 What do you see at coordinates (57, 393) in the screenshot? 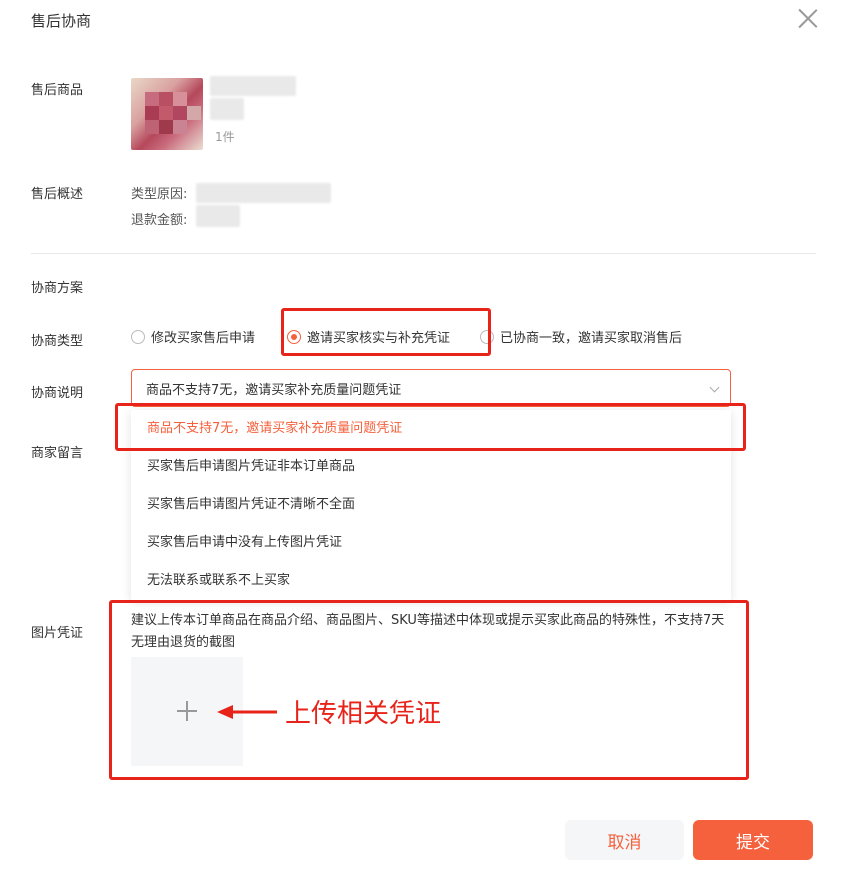
I see `negotiation-desc-label: 协商说明` at bounding box center [57, 393].